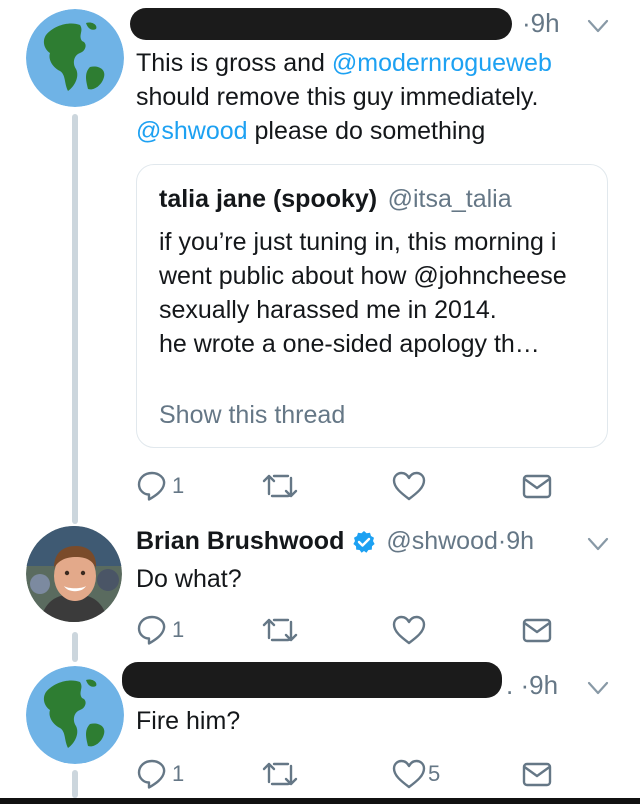 The width and height of the screenshot is (640, 804). I want to click on quoted-author: talia jane (spooky) @itsa_talia, so click(335, 199).